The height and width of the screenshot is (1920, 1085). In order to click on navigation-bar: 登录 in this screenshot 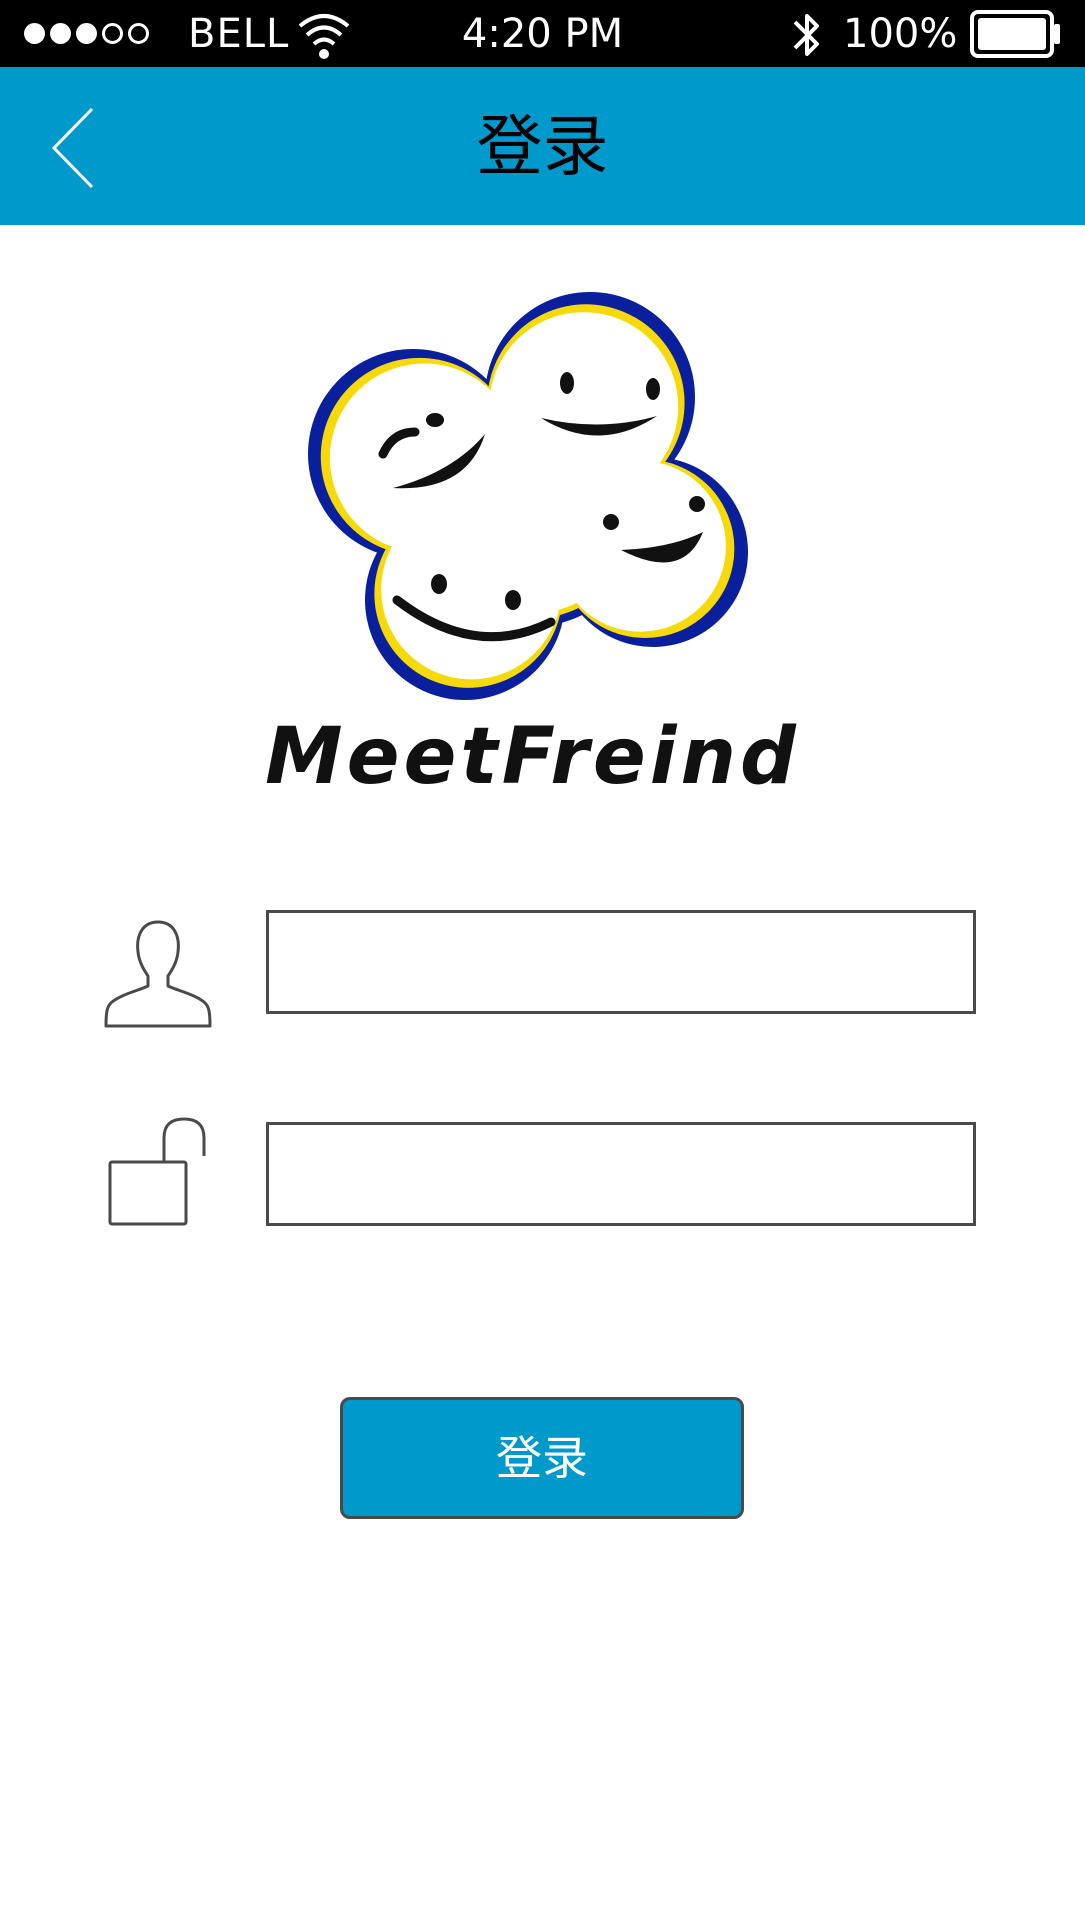, I will do `click(542, 146)`.